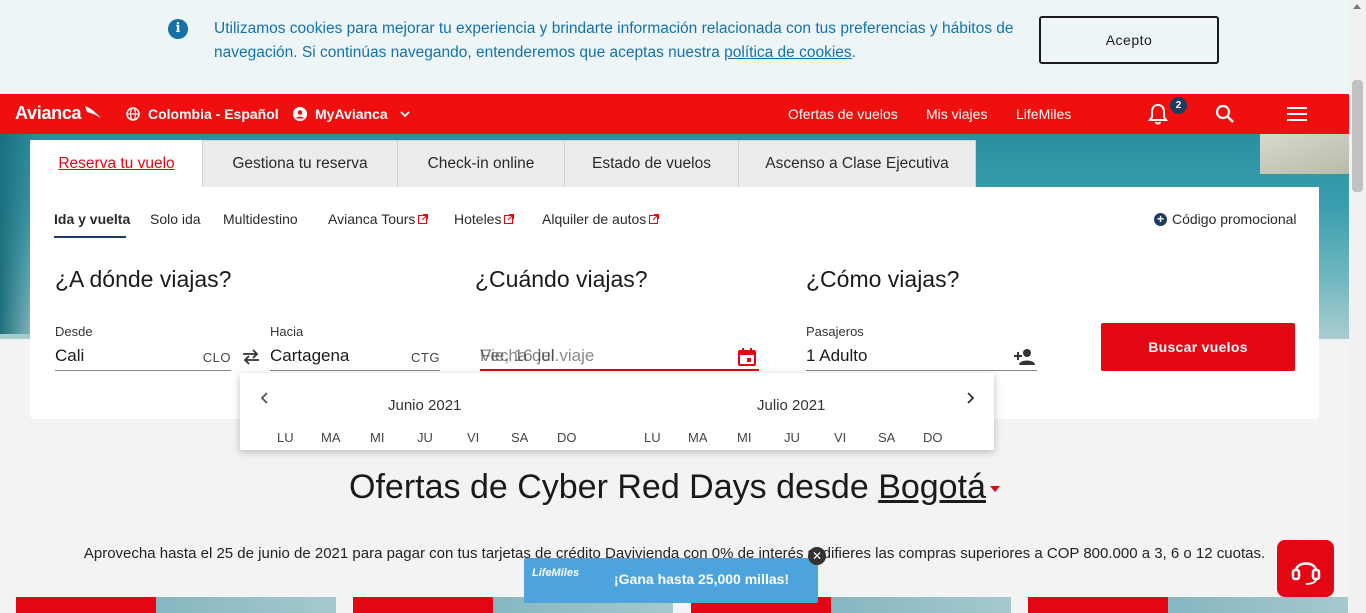  Describe the element at coordinates (1234, 219) in the screenshot. I see `promo-code-label: Código promocional` at that location.